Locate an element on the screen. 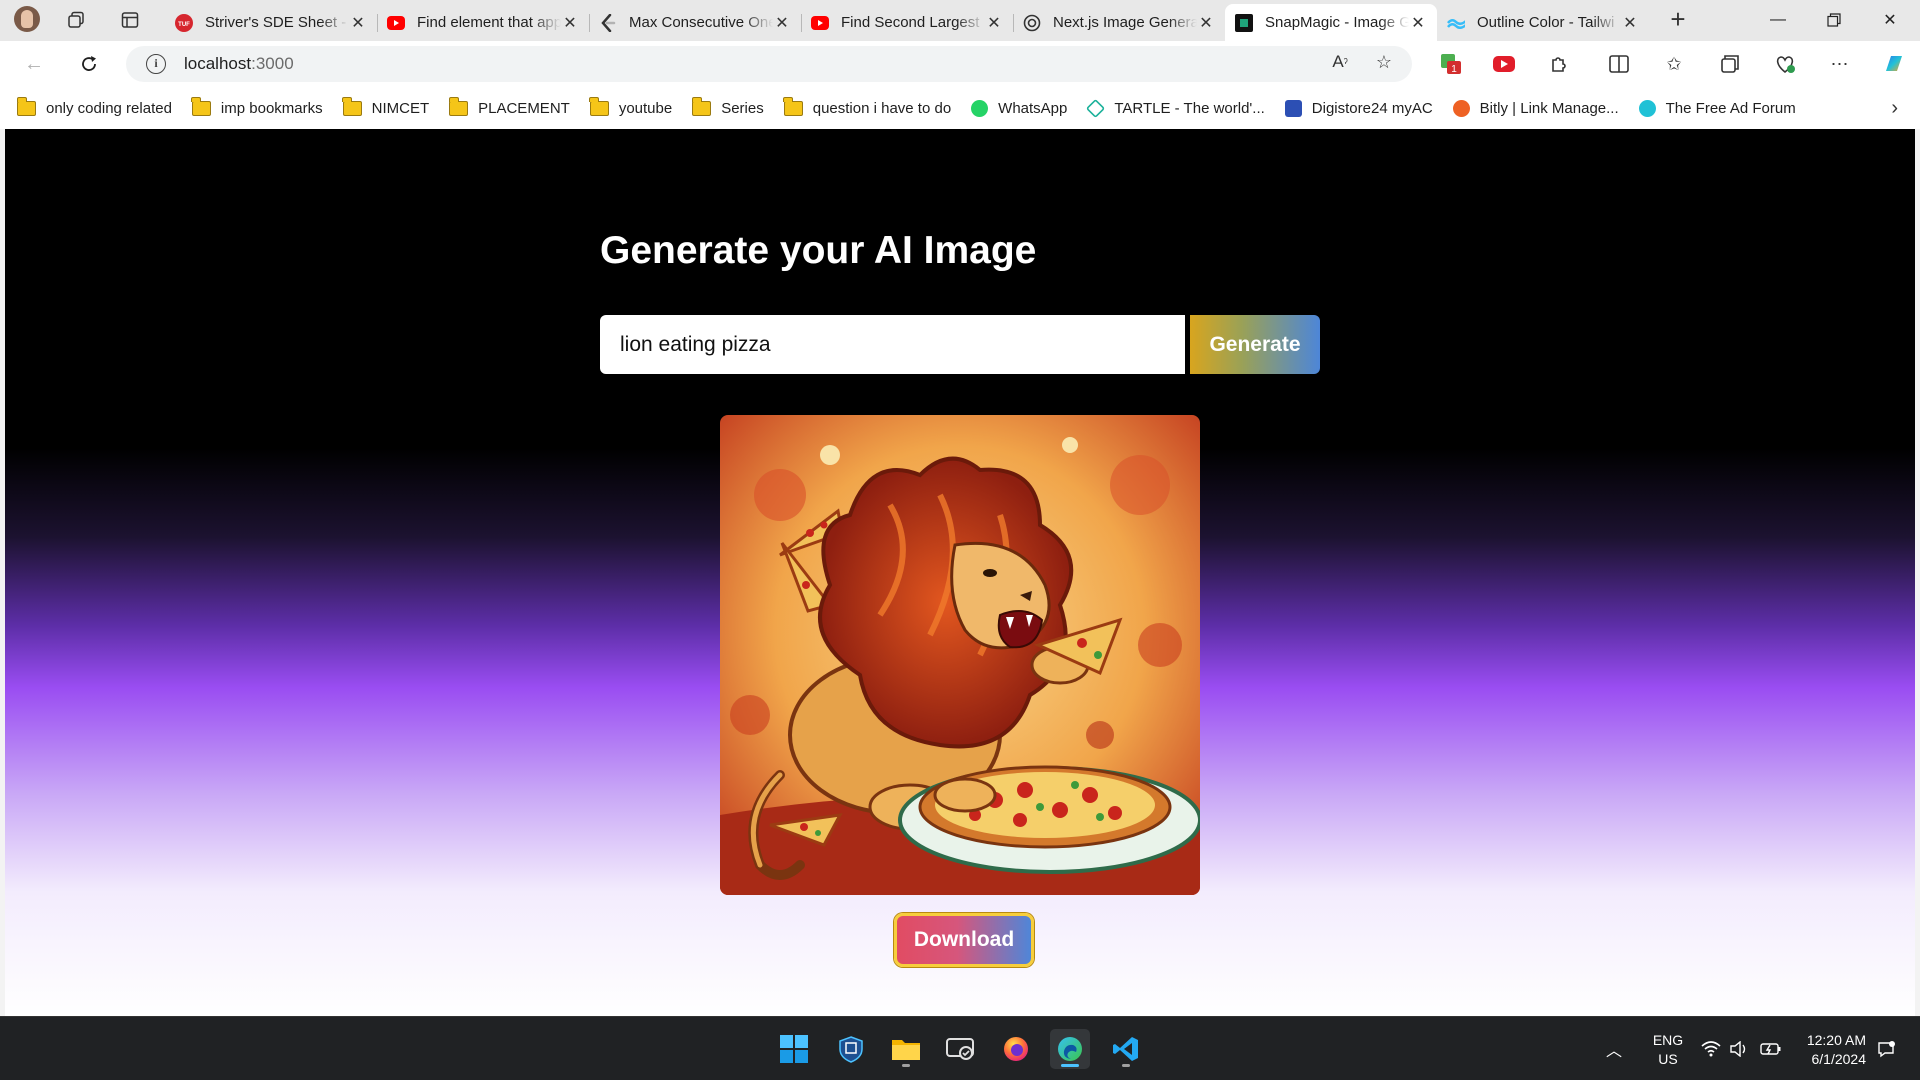 The height and width of the screenshot is (1080, 1920). openai-icon is located at coordinates (1032, 23).